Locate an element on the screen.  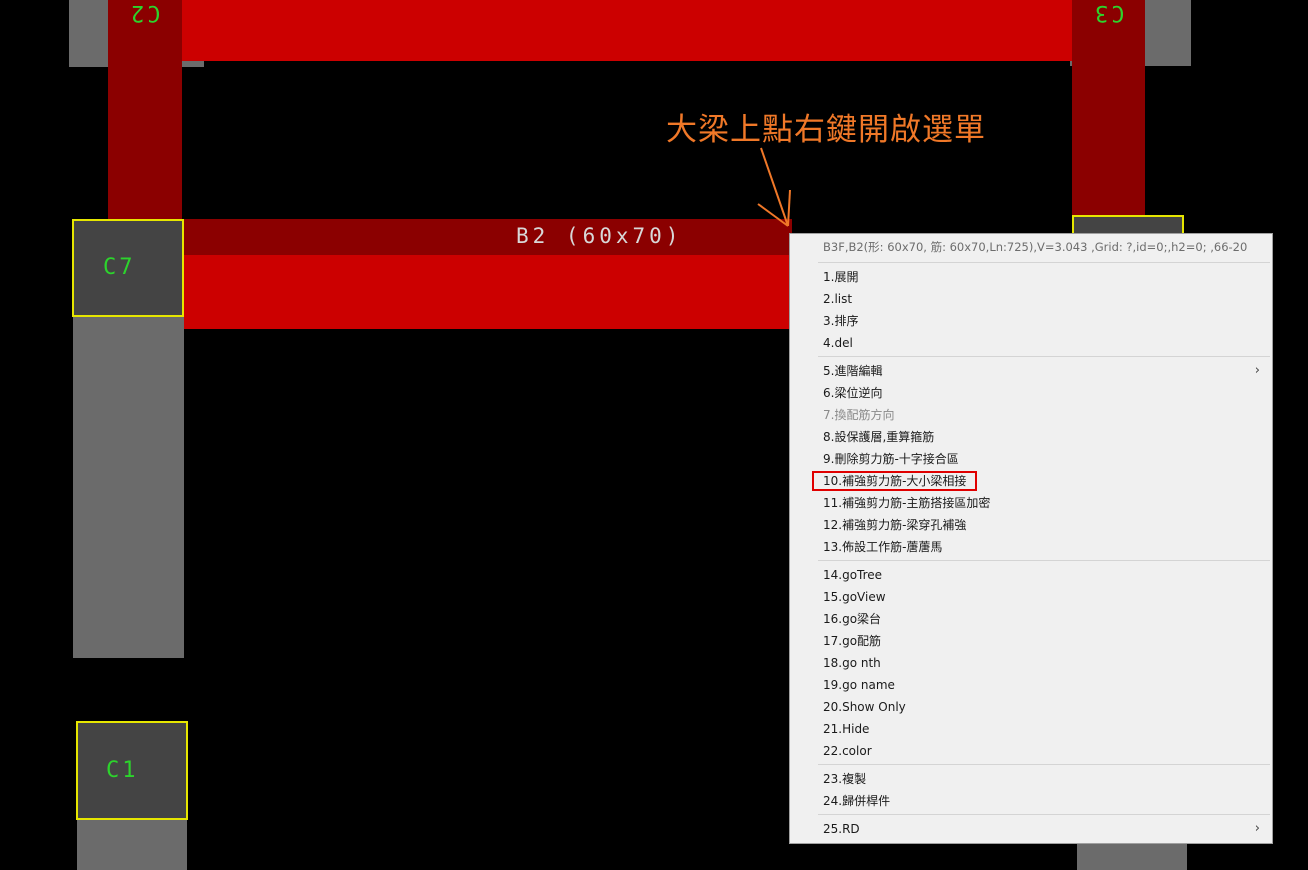
menu-item-go-name: 19.go name is located at coordinates (1031, 685).